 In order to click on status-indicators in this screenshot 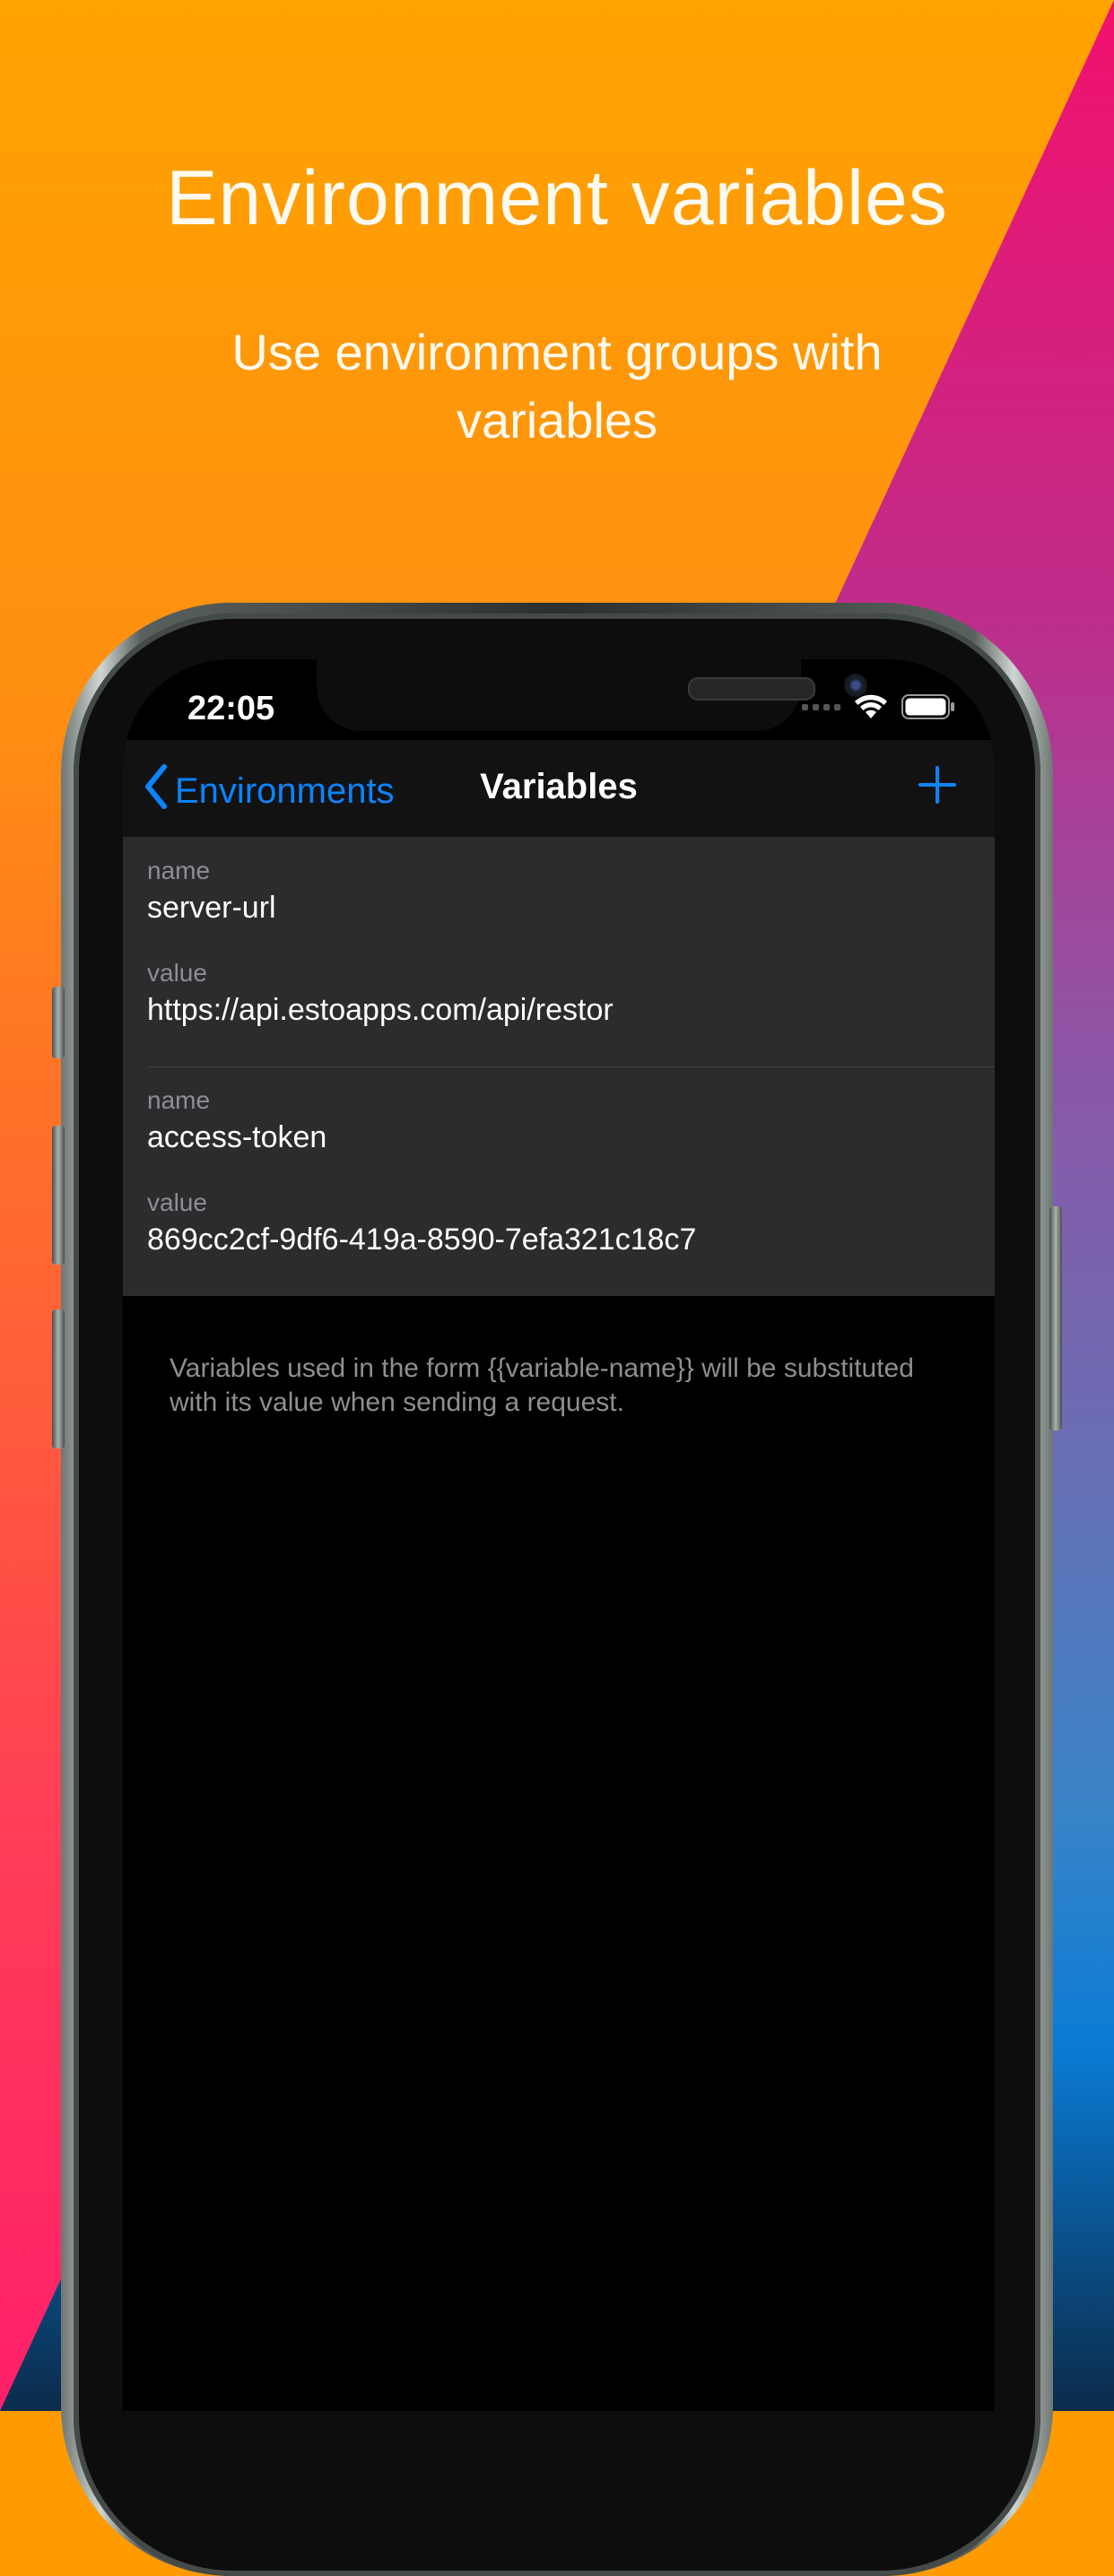, I will do `click(878, 706)`.